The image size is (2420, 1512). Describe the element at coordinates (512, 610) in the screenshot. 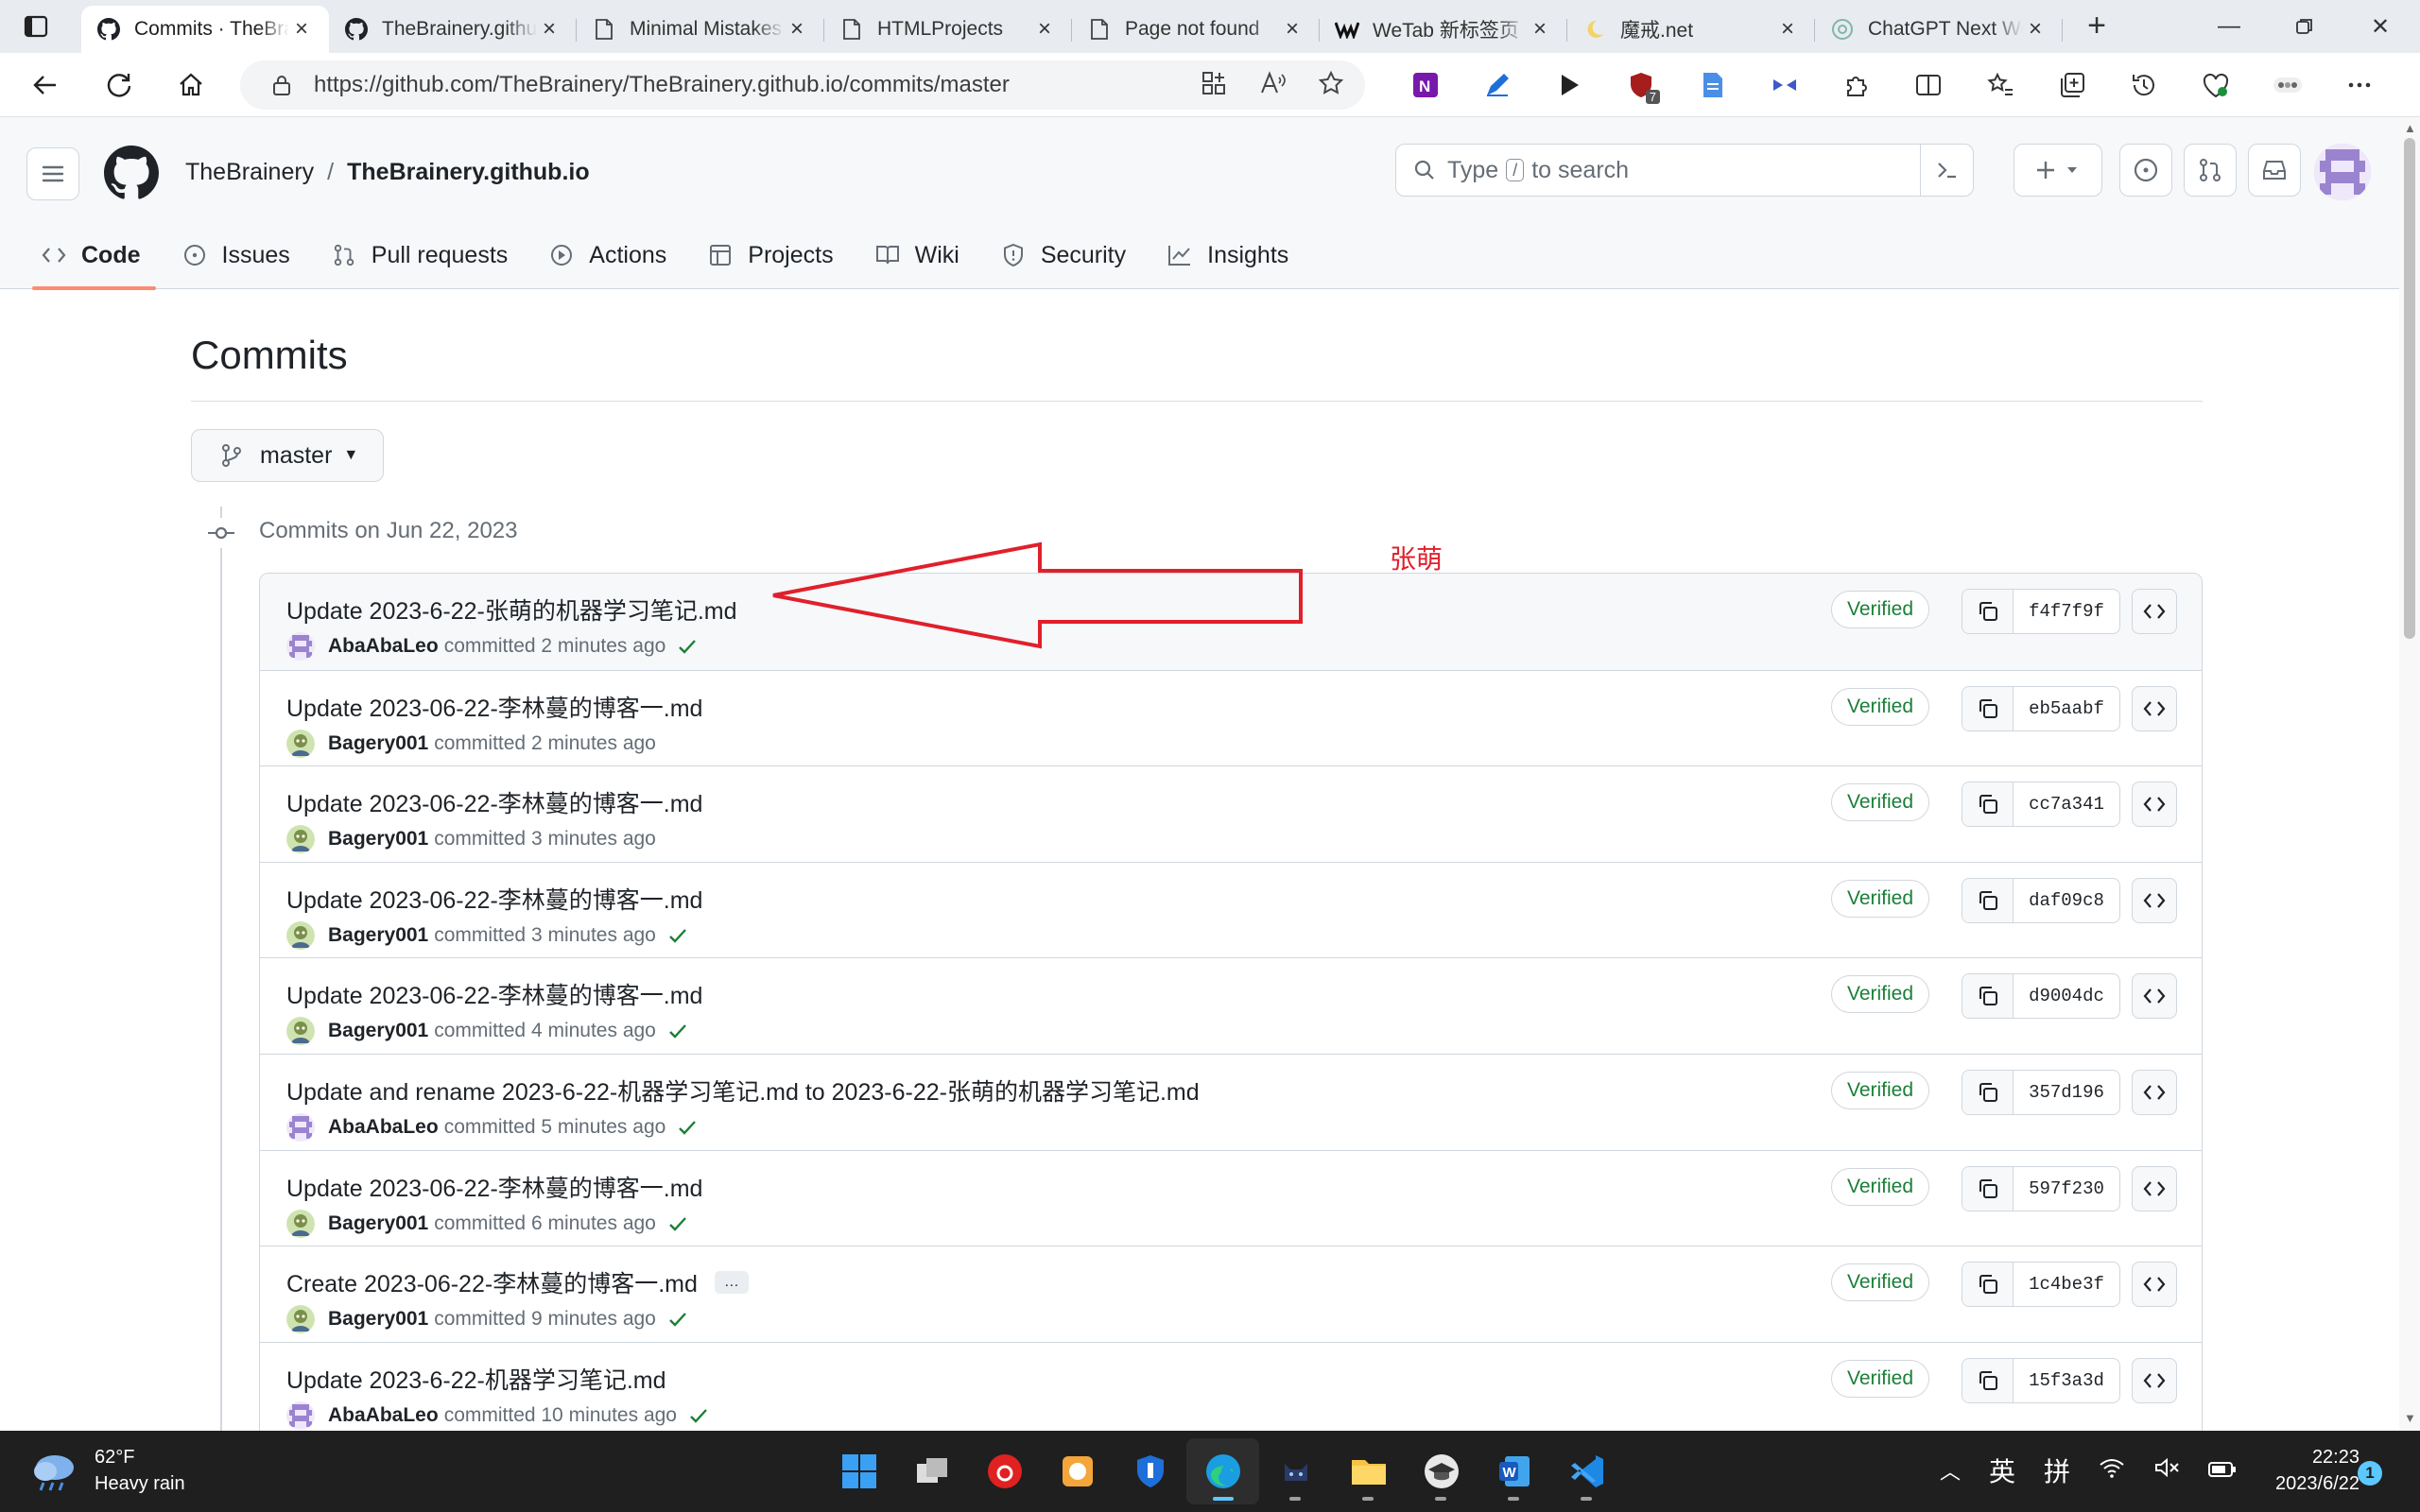

I see `commit-message-link: Update 2023-6-22-张萌的机器学习笔记.md` at that location.